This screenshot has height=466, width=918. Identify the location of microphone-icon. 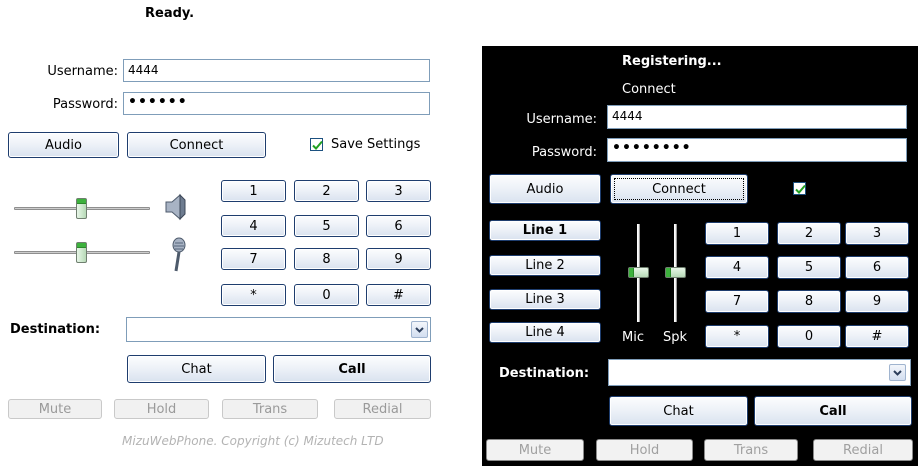
(179, 254).